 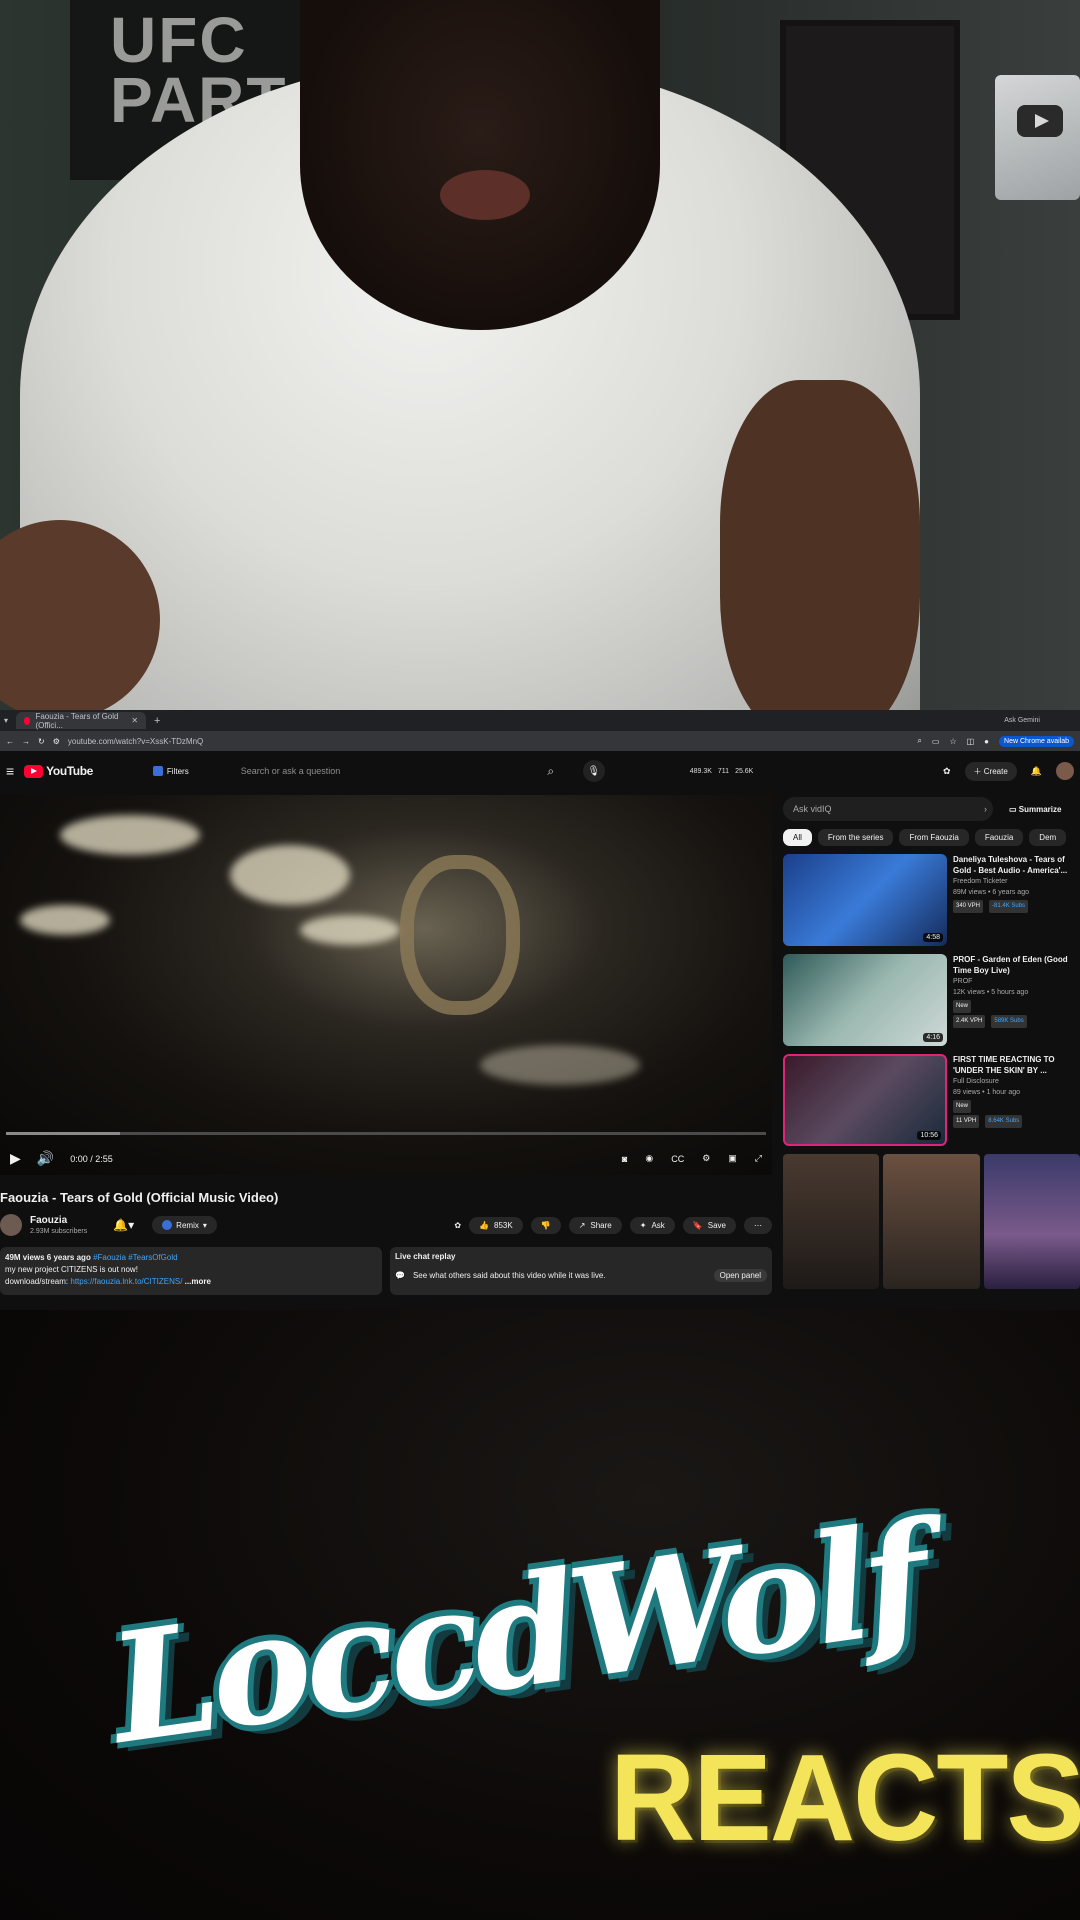 What do you see at coordinates (26, 741) in the screenshot?
I see `forward-icon: →` at bounding box center [26, 741].